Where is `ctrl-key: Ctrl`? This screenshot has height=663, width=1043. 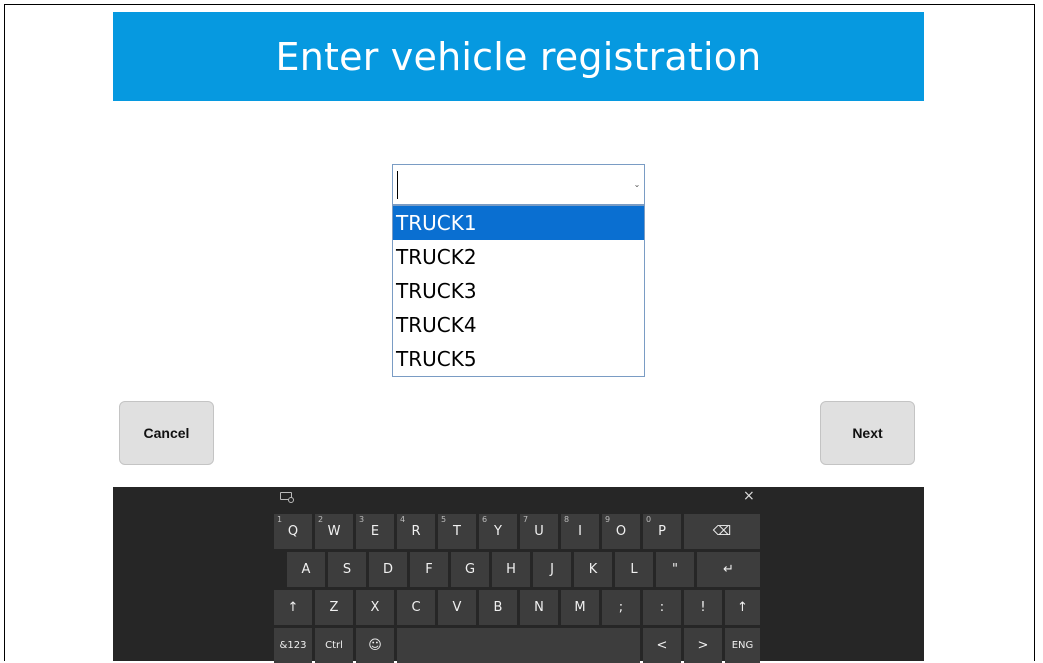 ctrl-key: Ctrl is located at coordinates (334, 645).